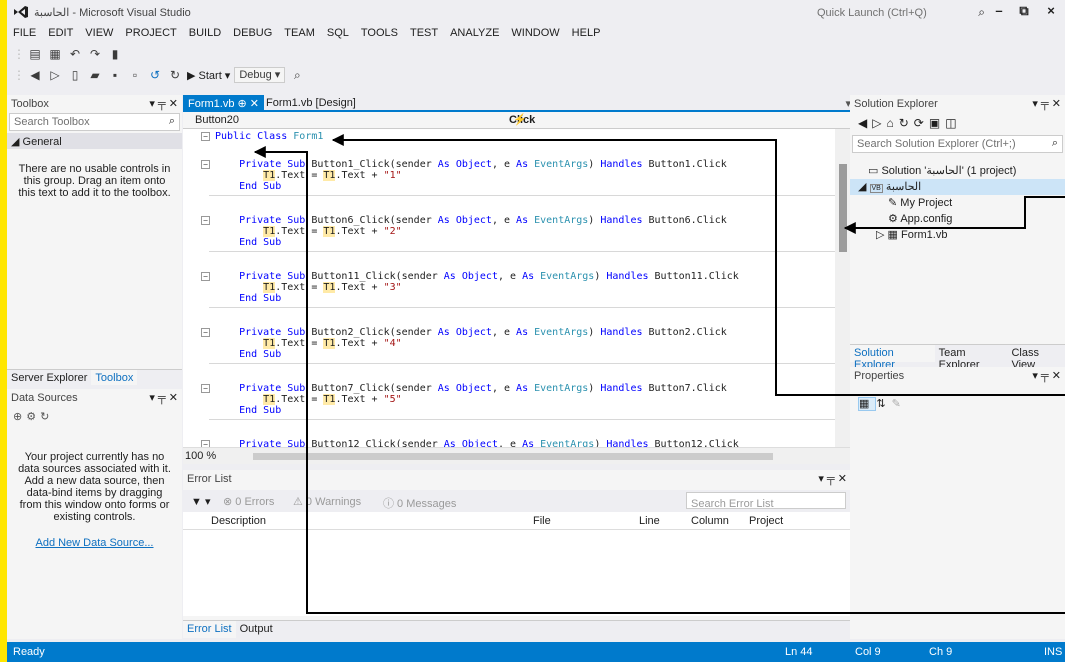  Describe the element at coordinates (920, 202) in the screenshot. I see `my-project-node: ✎ My Project` at that location.